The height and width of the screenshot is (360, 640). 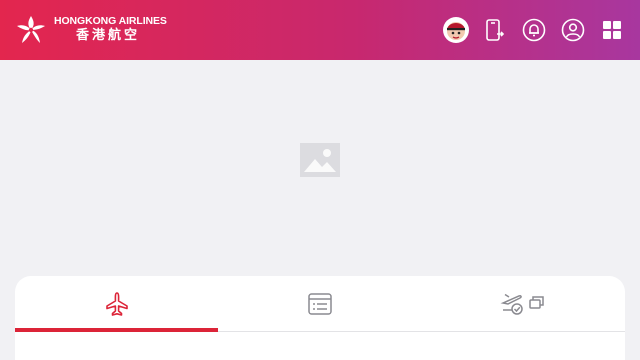 I want to click on booking-list-icon, so click(x=320, y=303).